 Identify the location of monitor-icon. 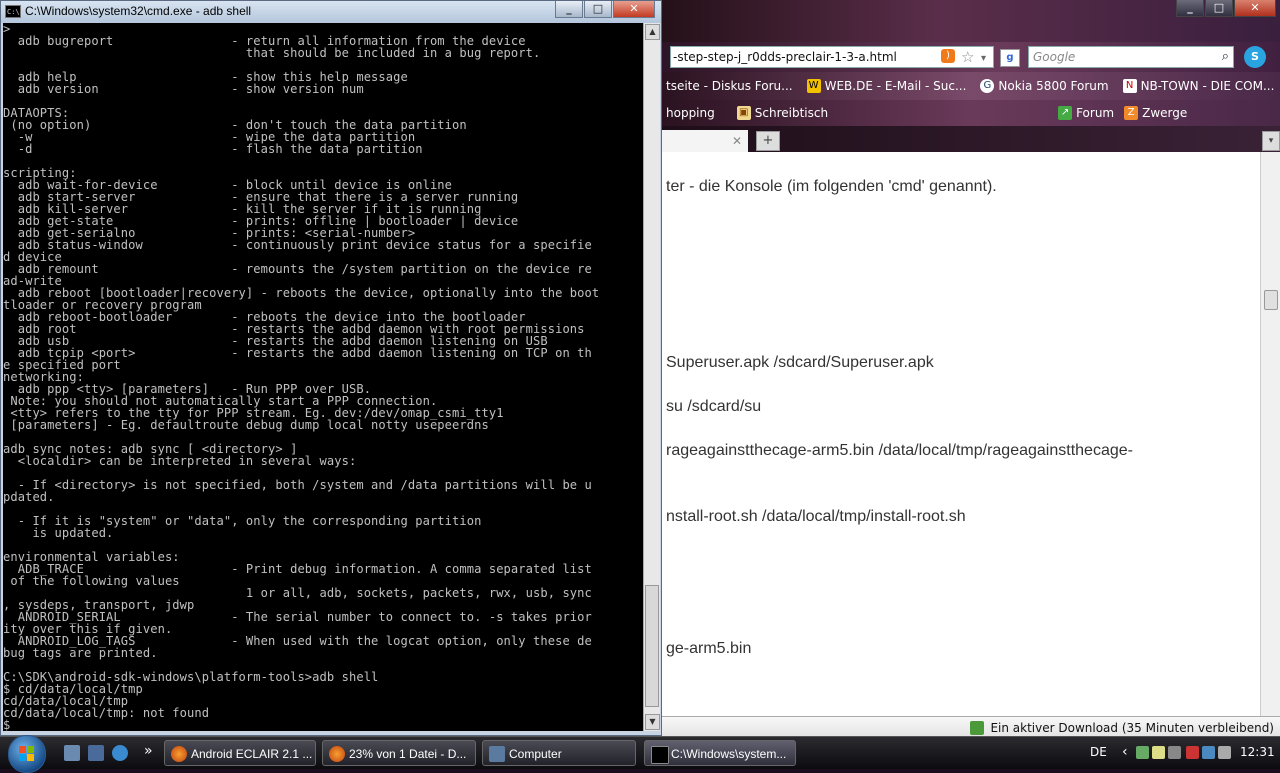
(1208, 752).